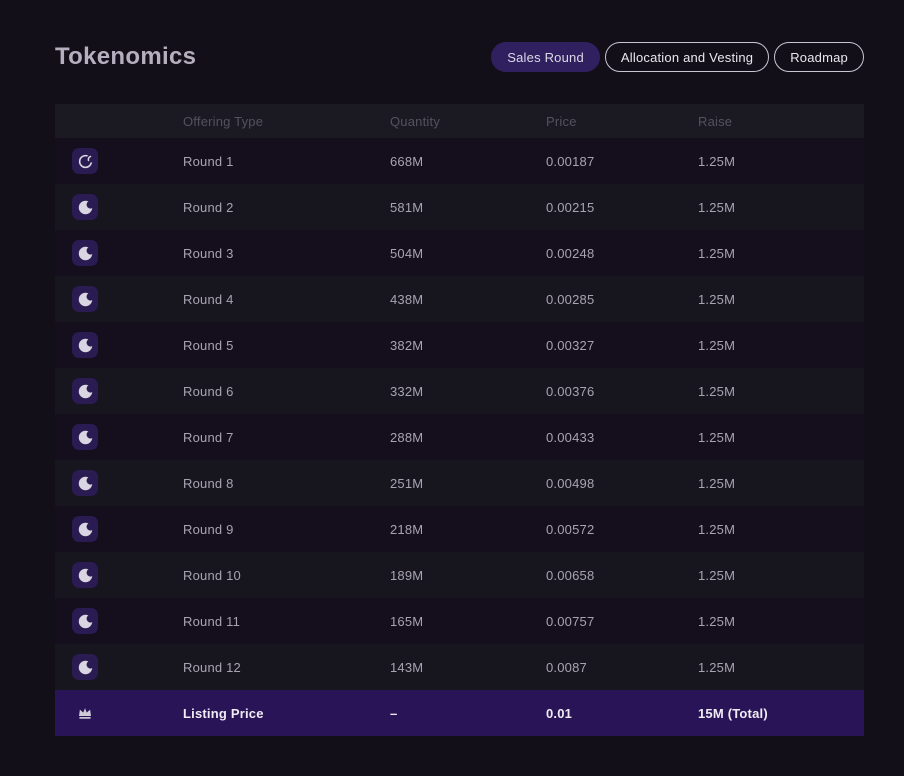 The height and width of the screenshot is (776, 904). What do you see at coordinates (570, 483) in the screenshot?
I see `price-cell: 0.00498` at bounding box center [570, 483].